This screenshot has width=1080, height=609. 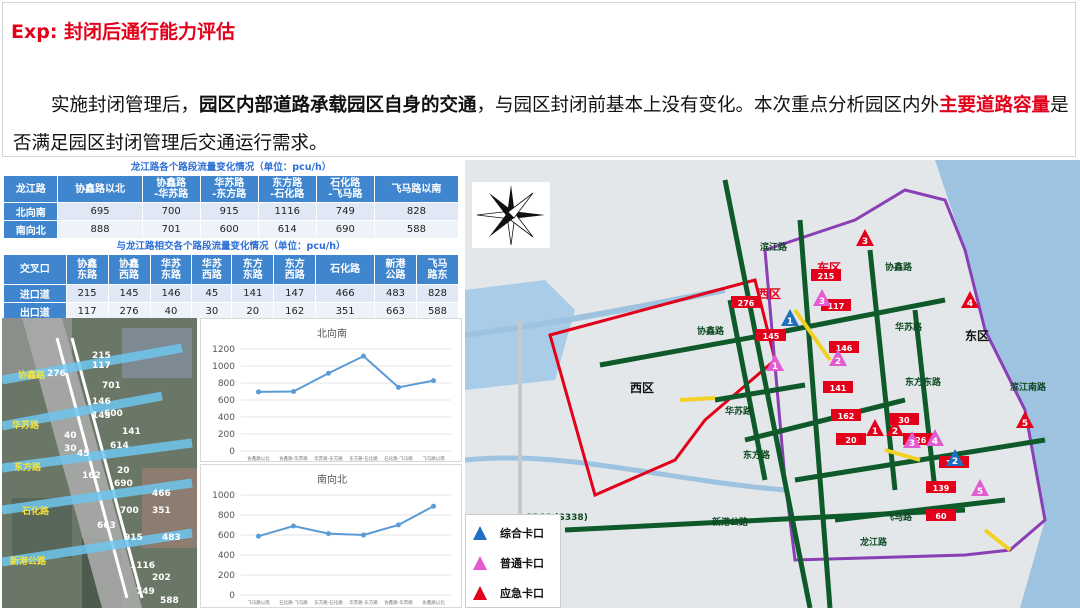 I want to click on flow-label: 351, so click(x=161, y=511).